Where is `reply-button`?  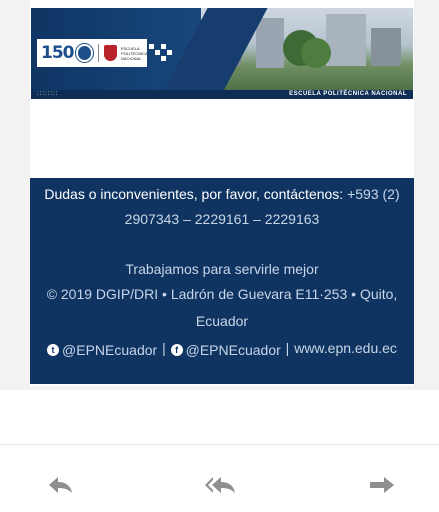
reply-button is located at coordinates (61, 485).